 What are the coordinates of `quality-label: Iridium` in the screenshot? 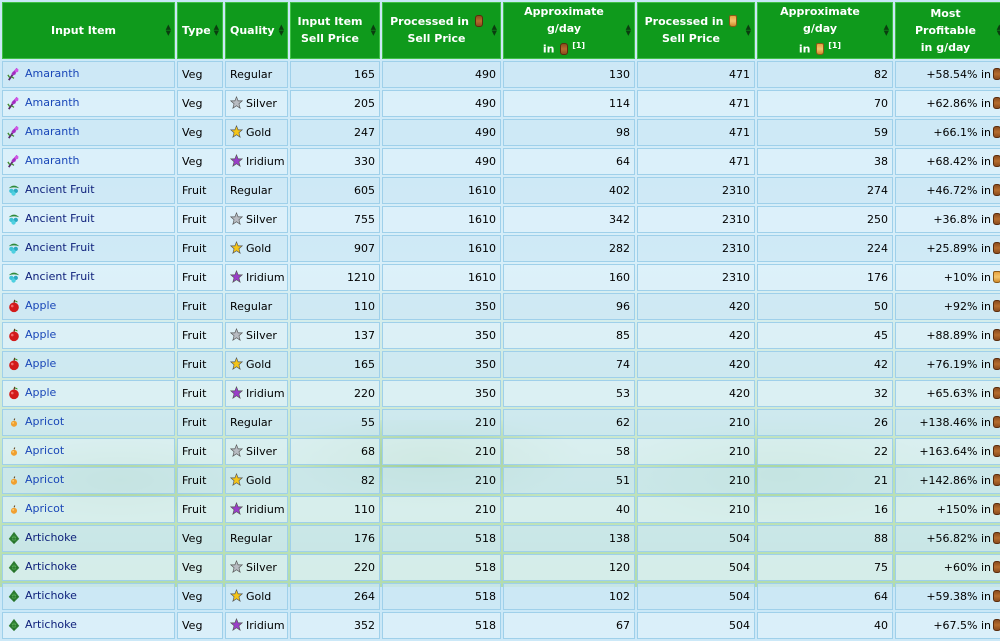 It's located at (265, 626).